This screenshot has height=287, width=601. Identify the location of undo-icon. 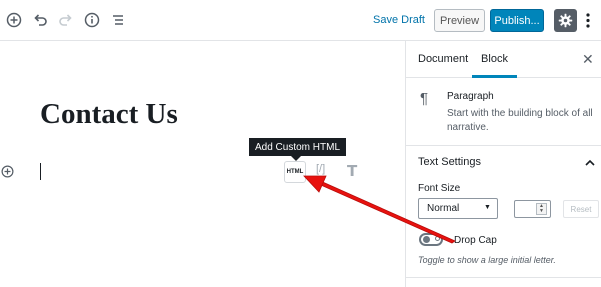
(40, 20).